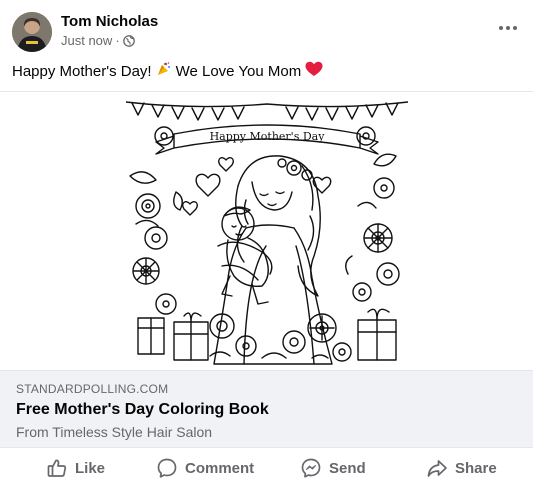  What do you see at coordinates (311, 468) in the screenshot?
I see `messenger-icon` at bounding box center [311, 468].